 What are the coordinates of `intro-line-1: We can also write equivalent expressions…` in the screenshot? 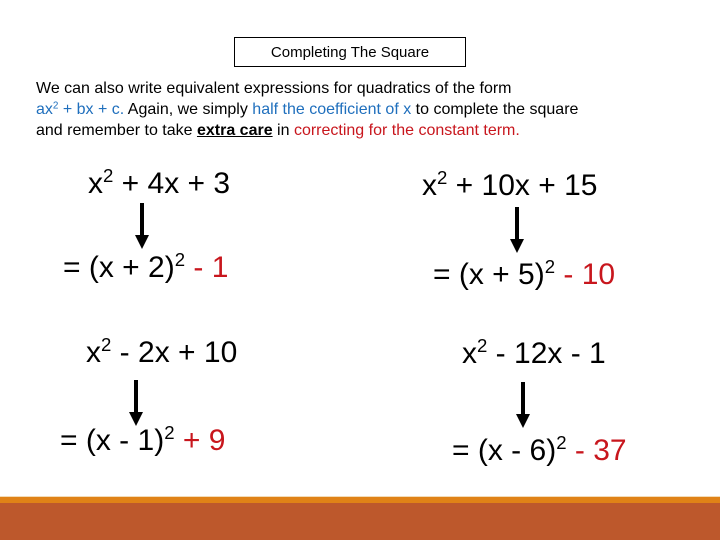 It's located at (274, 88).